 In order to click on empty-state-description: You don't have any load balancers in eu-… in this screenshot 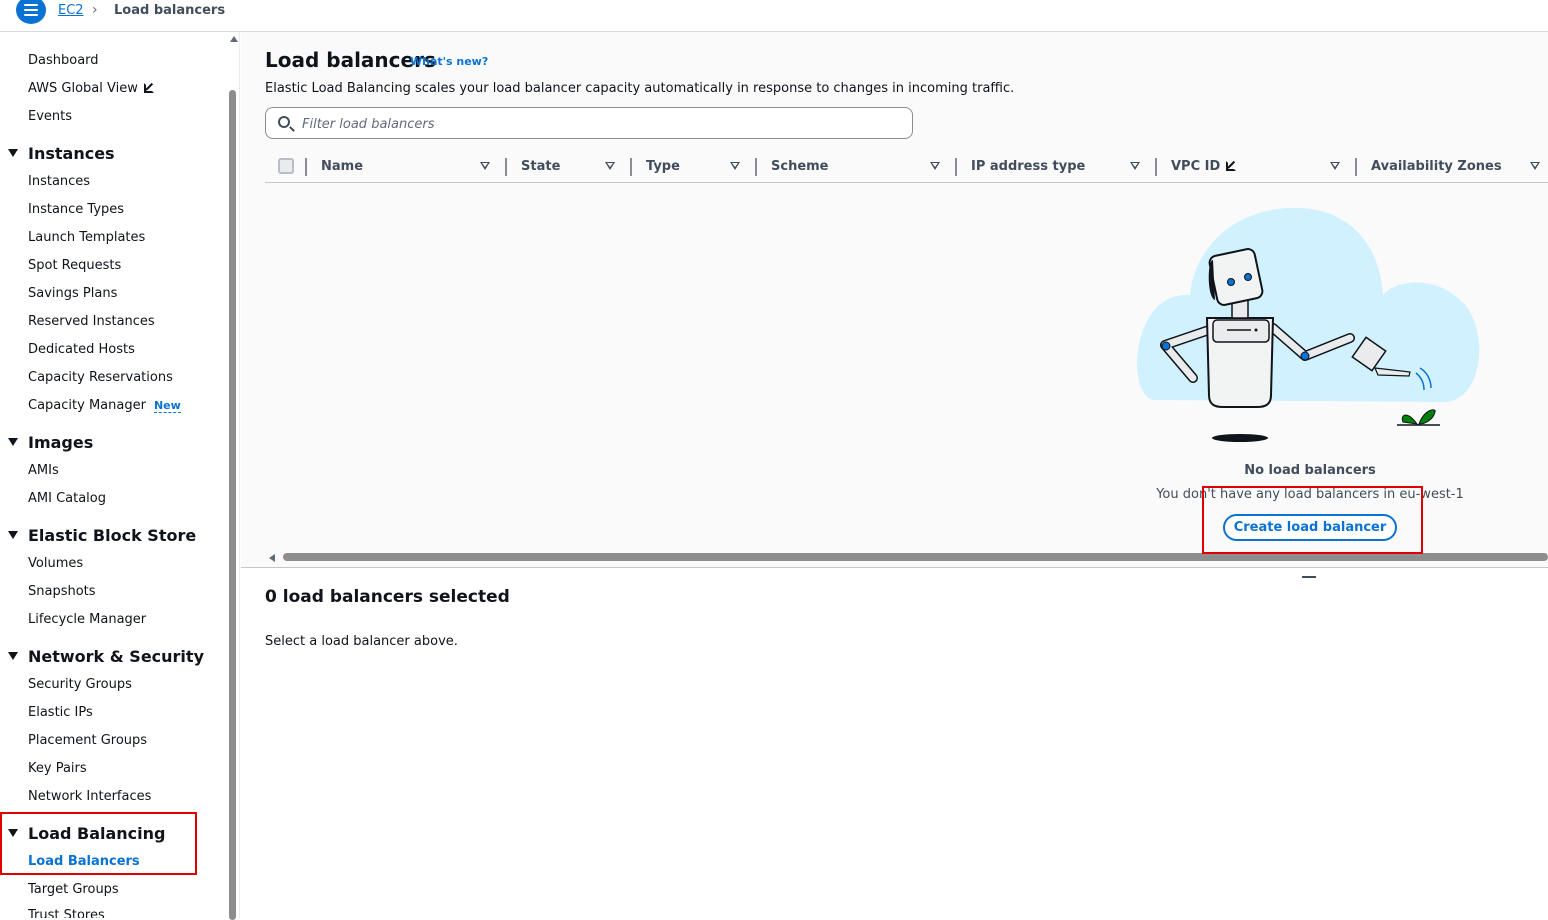, I will do `click(1310, 494)`.